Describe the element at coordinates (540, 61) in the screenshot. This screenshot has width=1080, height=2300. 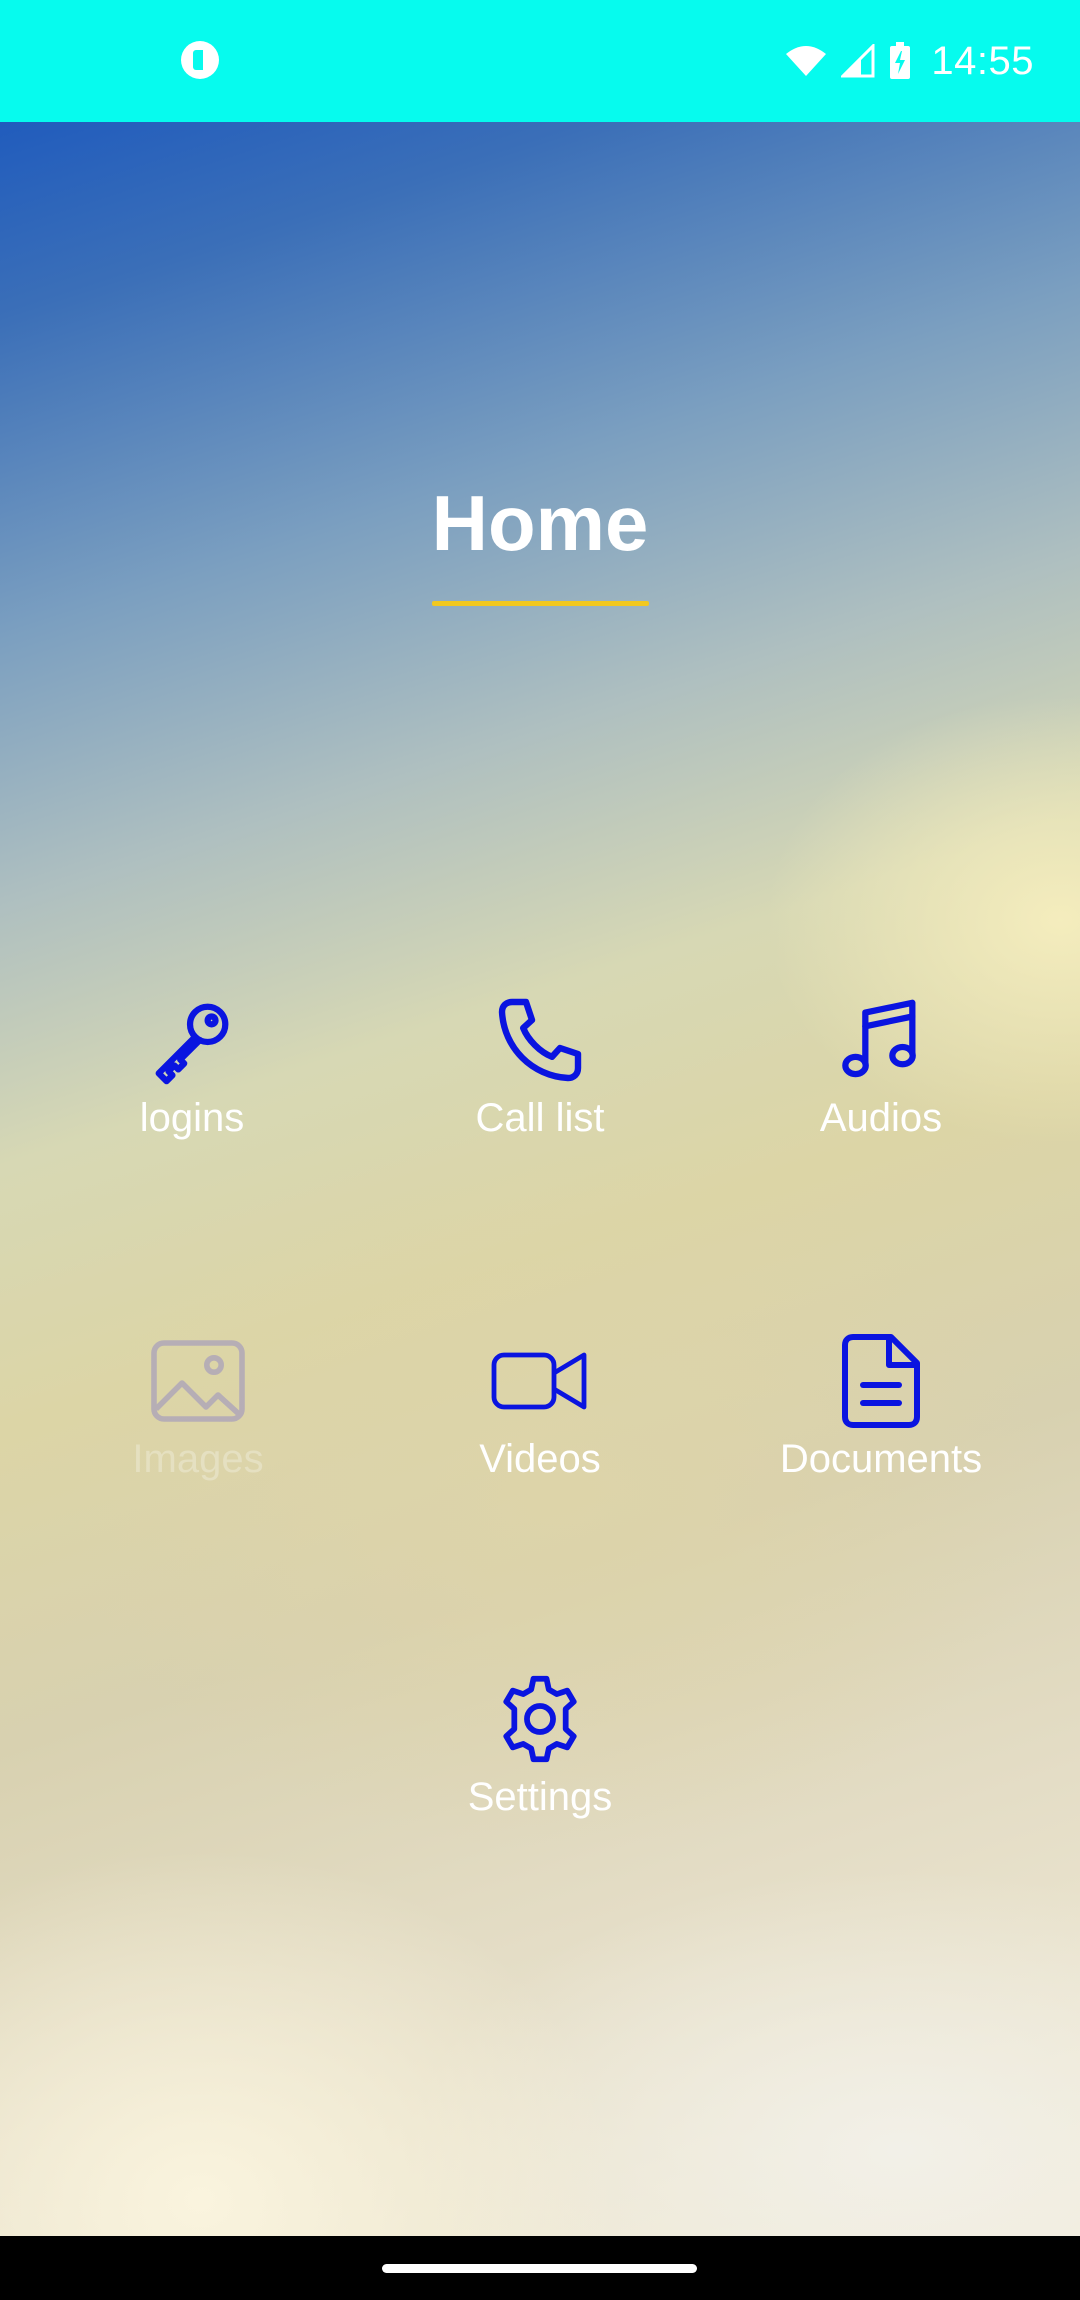
I see `status-bar: 14:55` at that location.